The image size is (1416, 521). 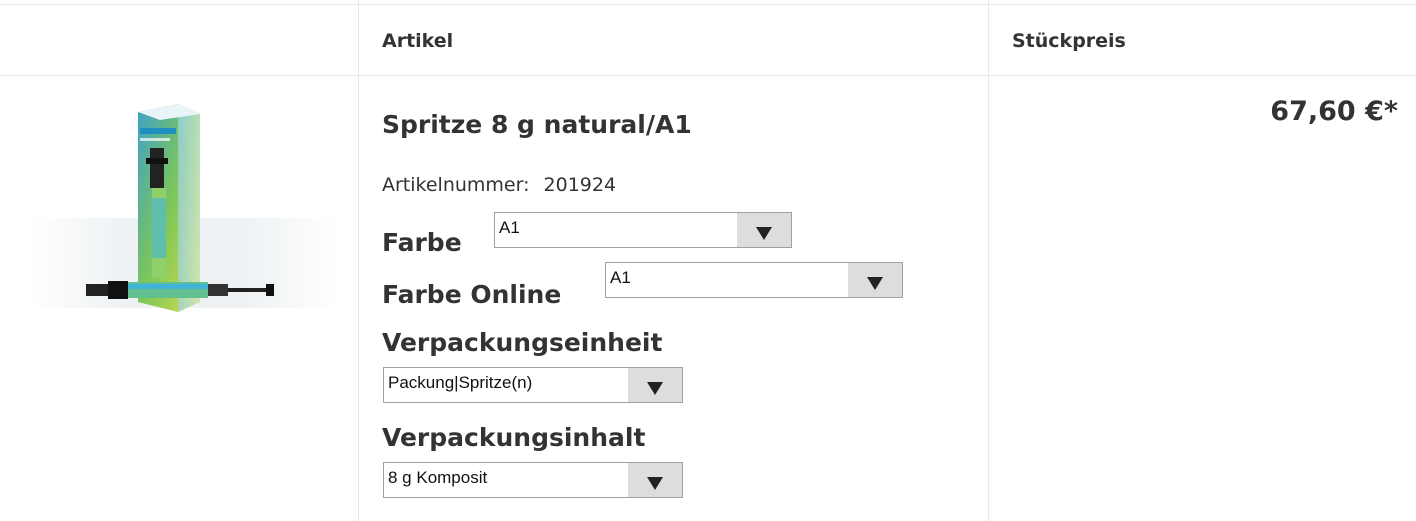 What do you see at coordinates (460, 382) in the screenshot?
I see `verpackungseinheit-select-value: Packung|Spritze(n)` at bounding box center [460, 382].